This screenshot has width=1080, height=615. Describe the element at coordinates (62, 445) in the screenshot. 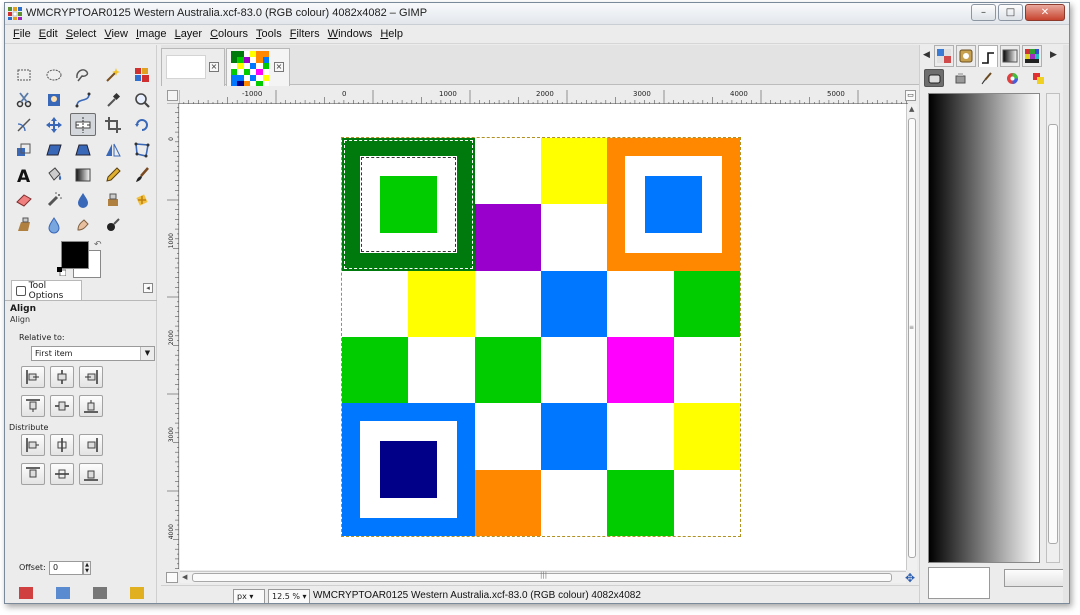

I see `distribute-center-button` at that location.